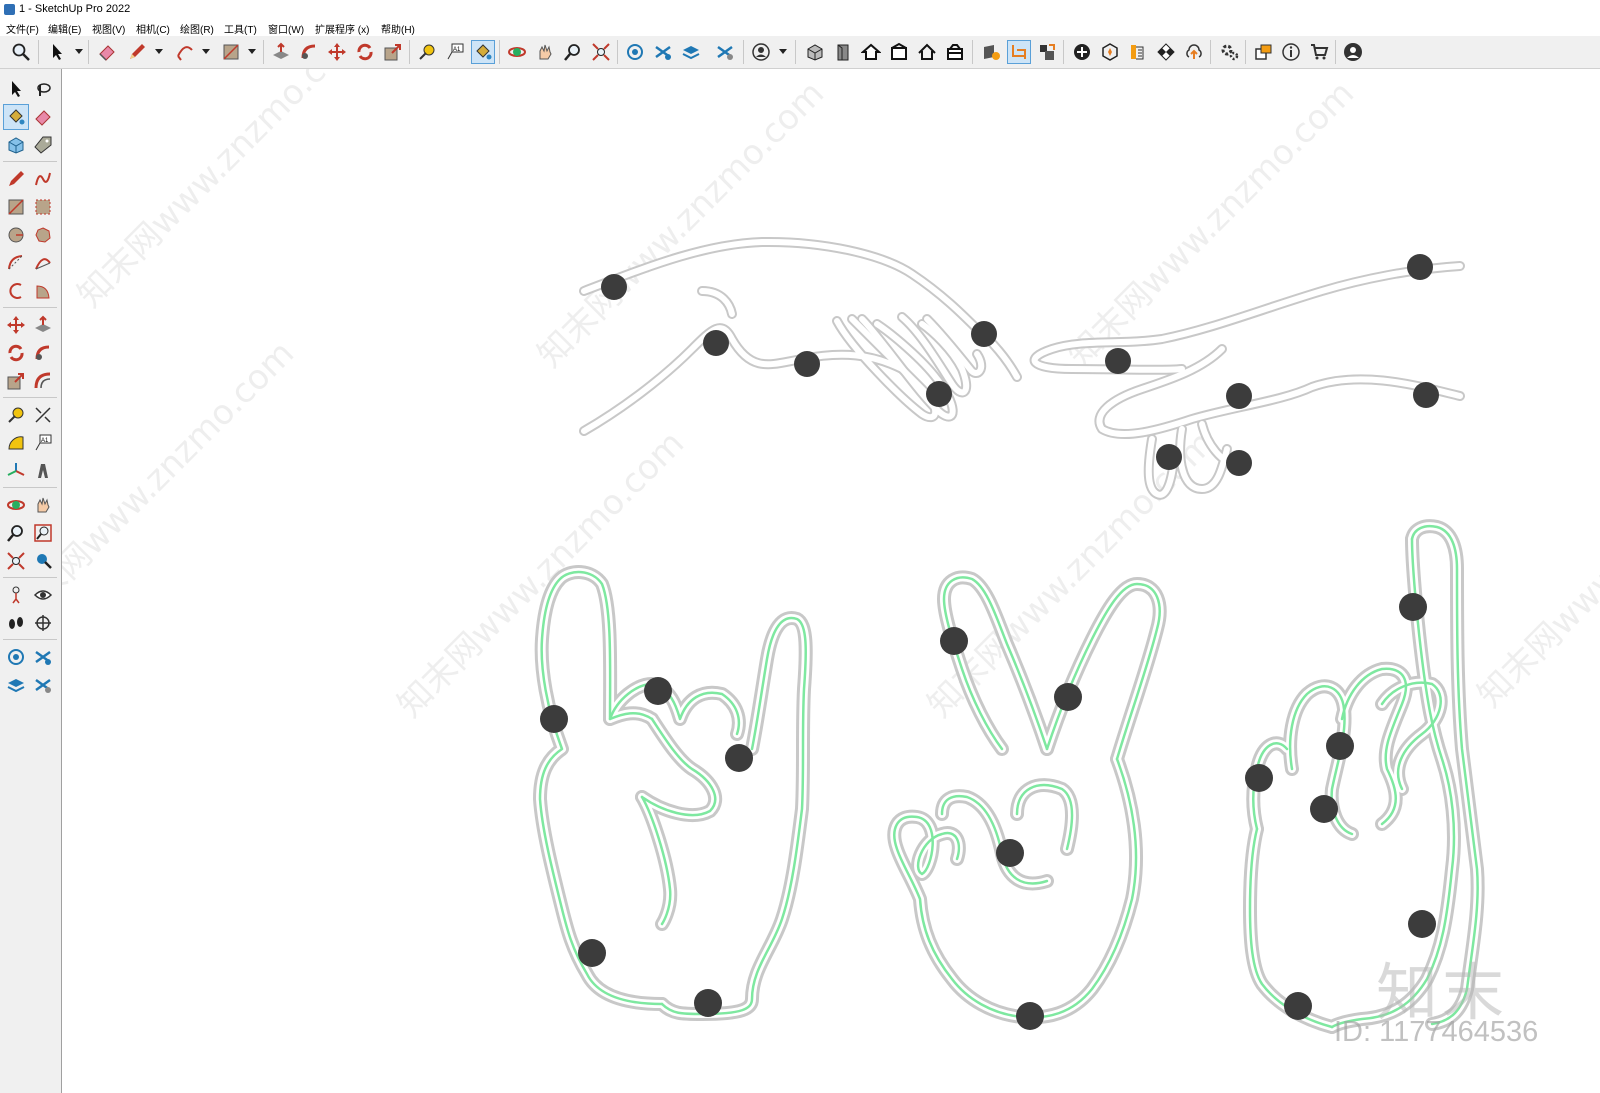 The image size is (1600, 1093). Describe the element at coordinates (927, 52) in the screenshot. I see `back-view-icon` at that location.